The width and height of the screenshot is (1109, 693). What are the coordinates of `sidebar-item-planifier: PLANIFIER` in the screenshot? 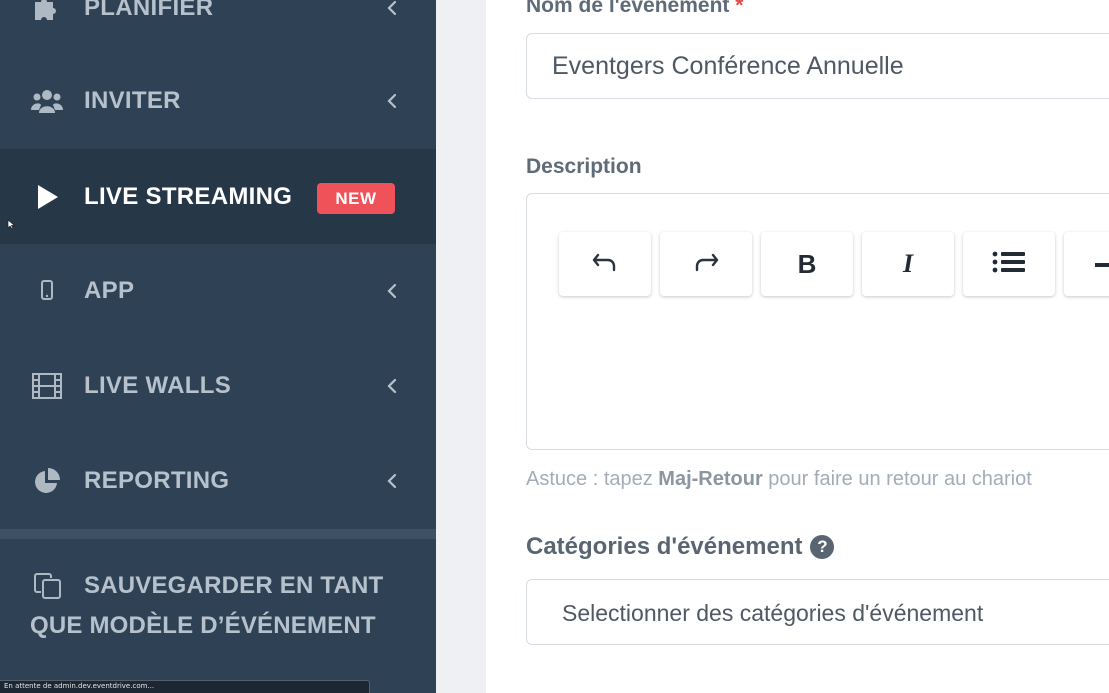 It's located at (218, 27).